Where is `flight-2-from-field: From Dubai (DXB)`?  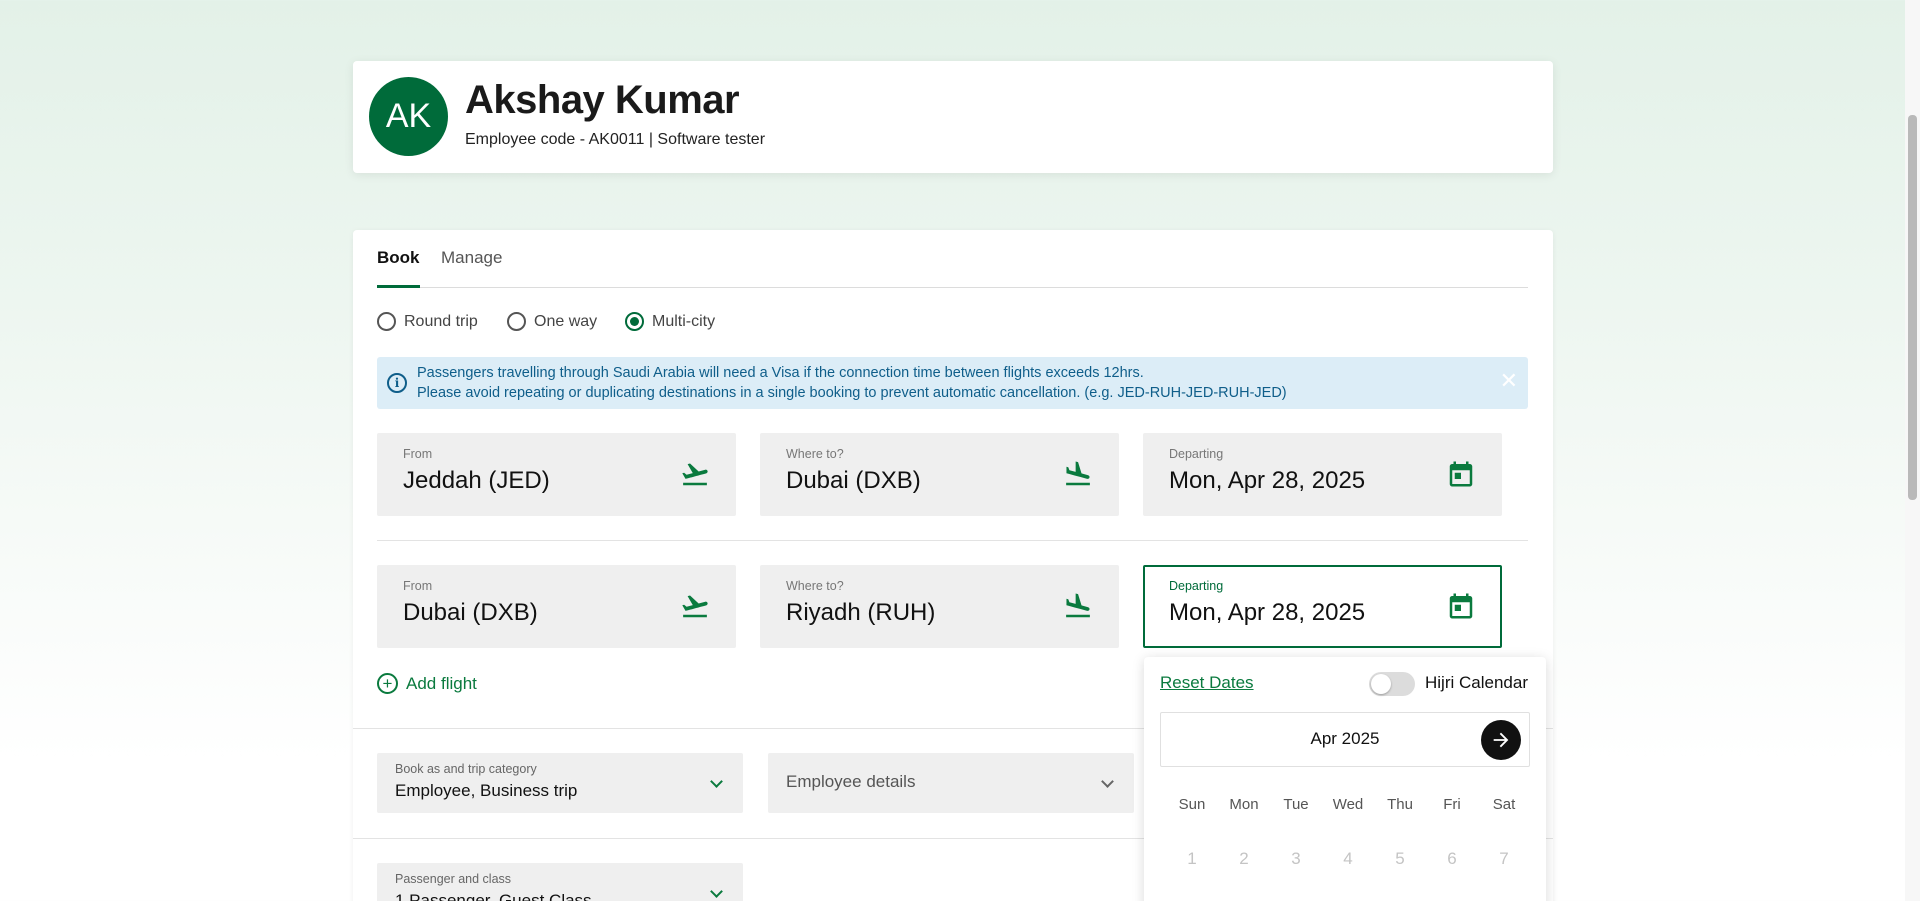
flight-2-from-field: From Dubai (DXB) is located at coordinates (556, 606).